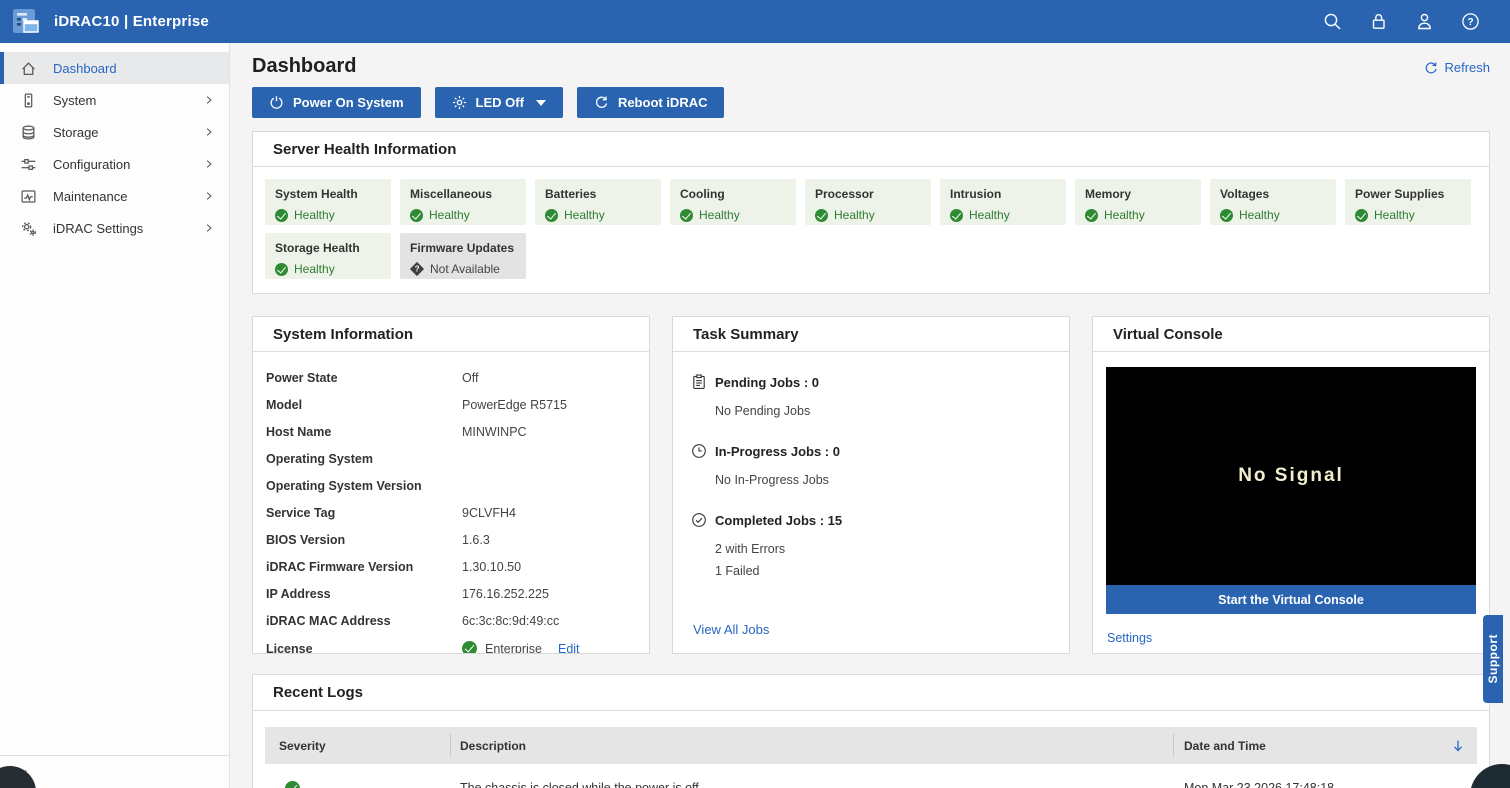 Image resolution: width=1510 pixels, height=788 pixels. Describe the element at coordinates (28, 132) in the screenshot. I see `storage-icon` at that location.